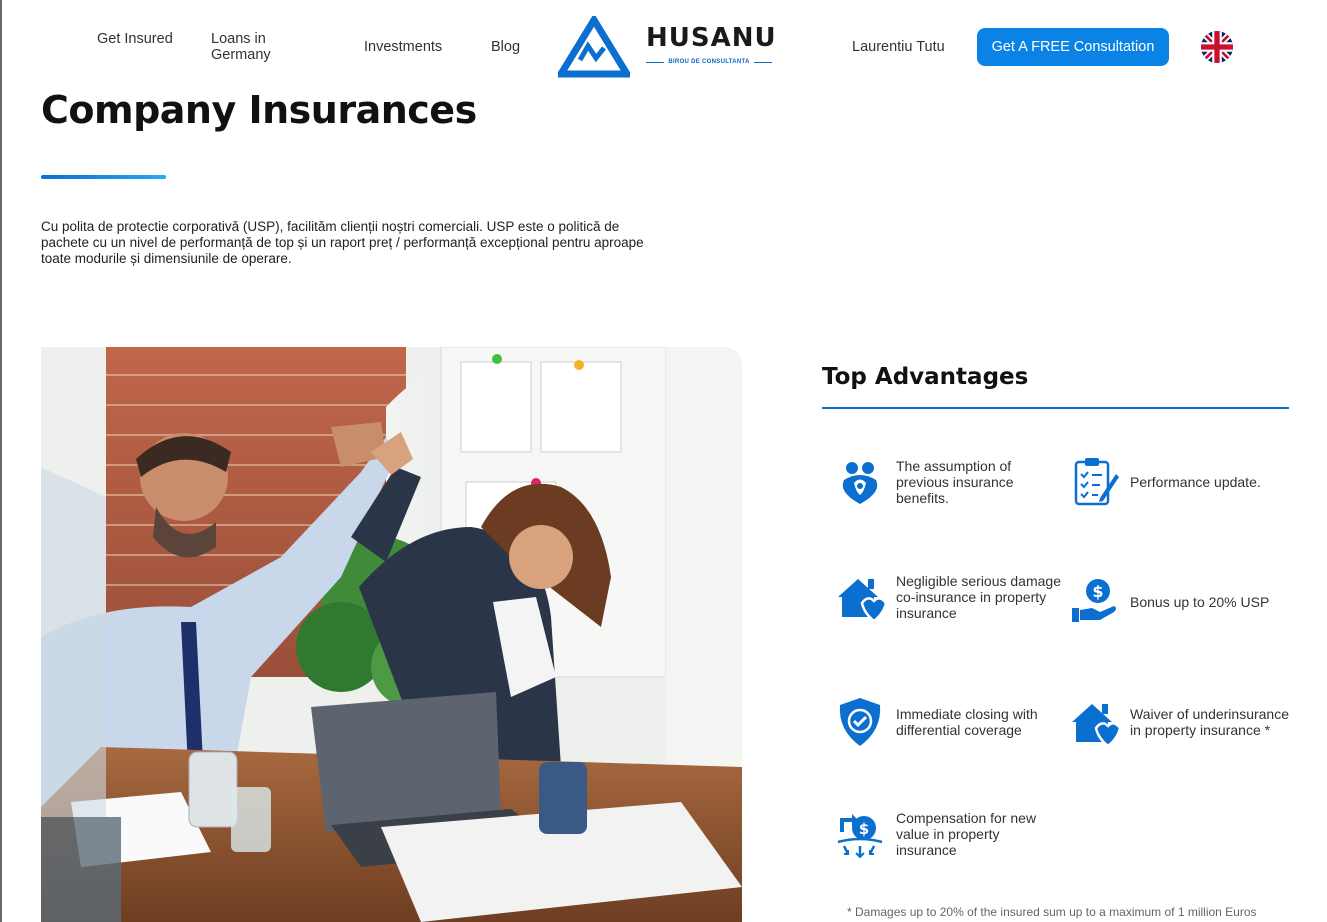  Describe the element at coordinates (1195, 482) in the screenshot. I see `advantage-label: Performance update.` at that location.